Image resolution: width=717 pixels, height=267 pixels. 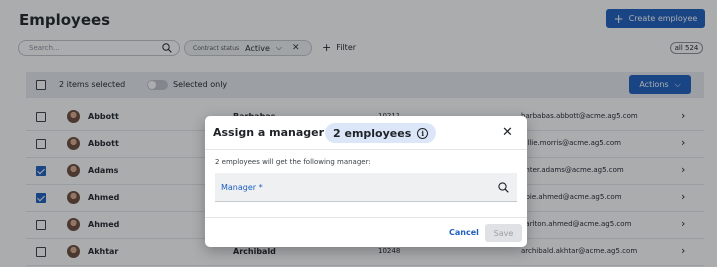 What do you see at coordinates (242, 187) in the screenshot?
I see `manager-field-label: Manager *` at bounding box center [242, 187].